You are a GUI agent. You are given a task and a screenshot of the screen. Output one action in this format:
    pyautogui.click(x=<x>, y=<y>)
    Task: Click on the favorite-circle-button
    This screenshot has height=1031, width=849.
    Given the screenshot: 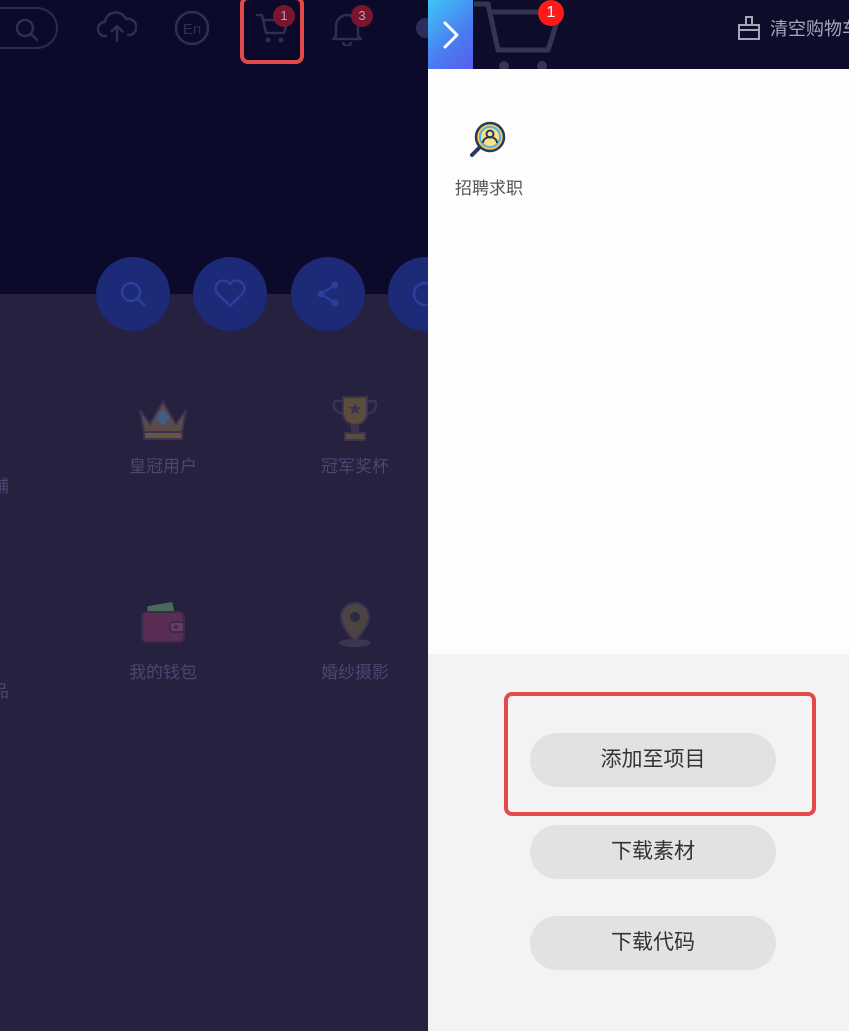 What is the action you would take?
    pyautogui.click(x=230, y=294)
    